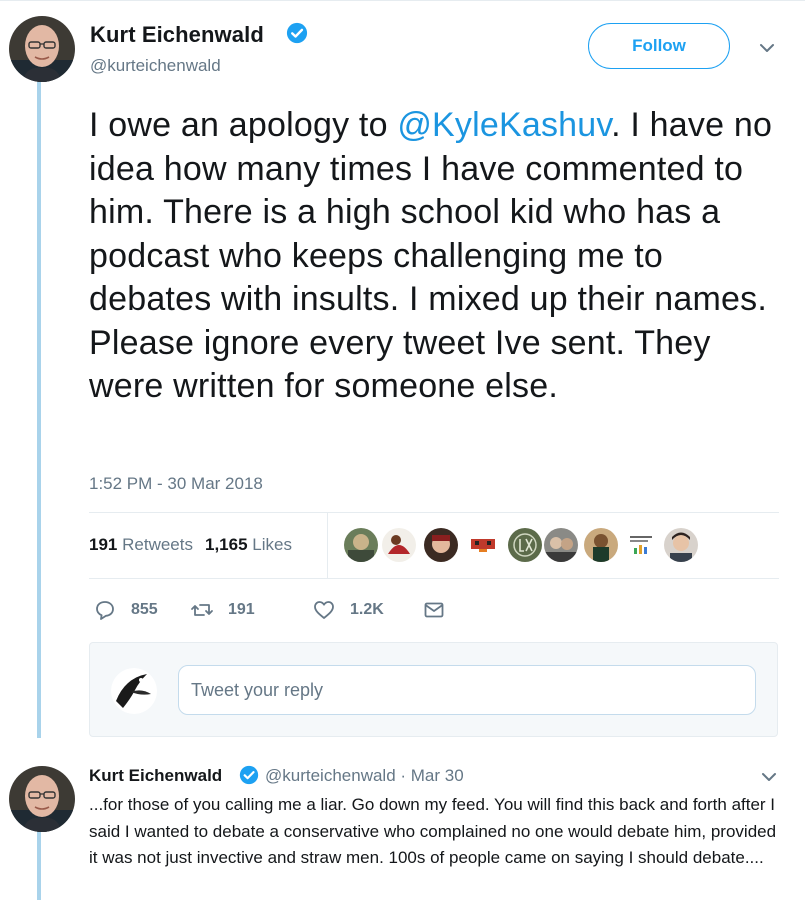 Image resolution: width=805 pixels, height=901 pixels. I want to click on author-avatar, so click(42, 49).